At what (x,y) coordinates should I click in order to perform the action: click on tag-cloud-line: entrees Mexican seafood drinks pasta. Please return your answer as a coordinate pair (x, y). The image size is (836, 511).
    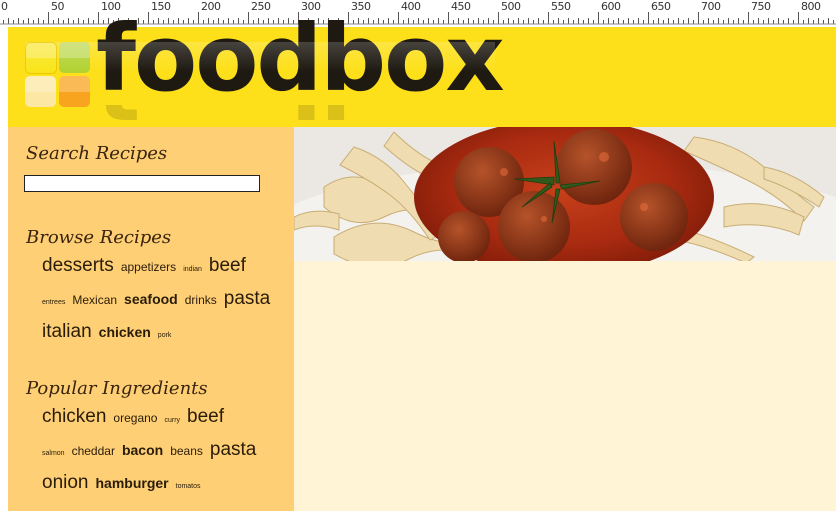
    Looking at the image, I should click on (162, 304).